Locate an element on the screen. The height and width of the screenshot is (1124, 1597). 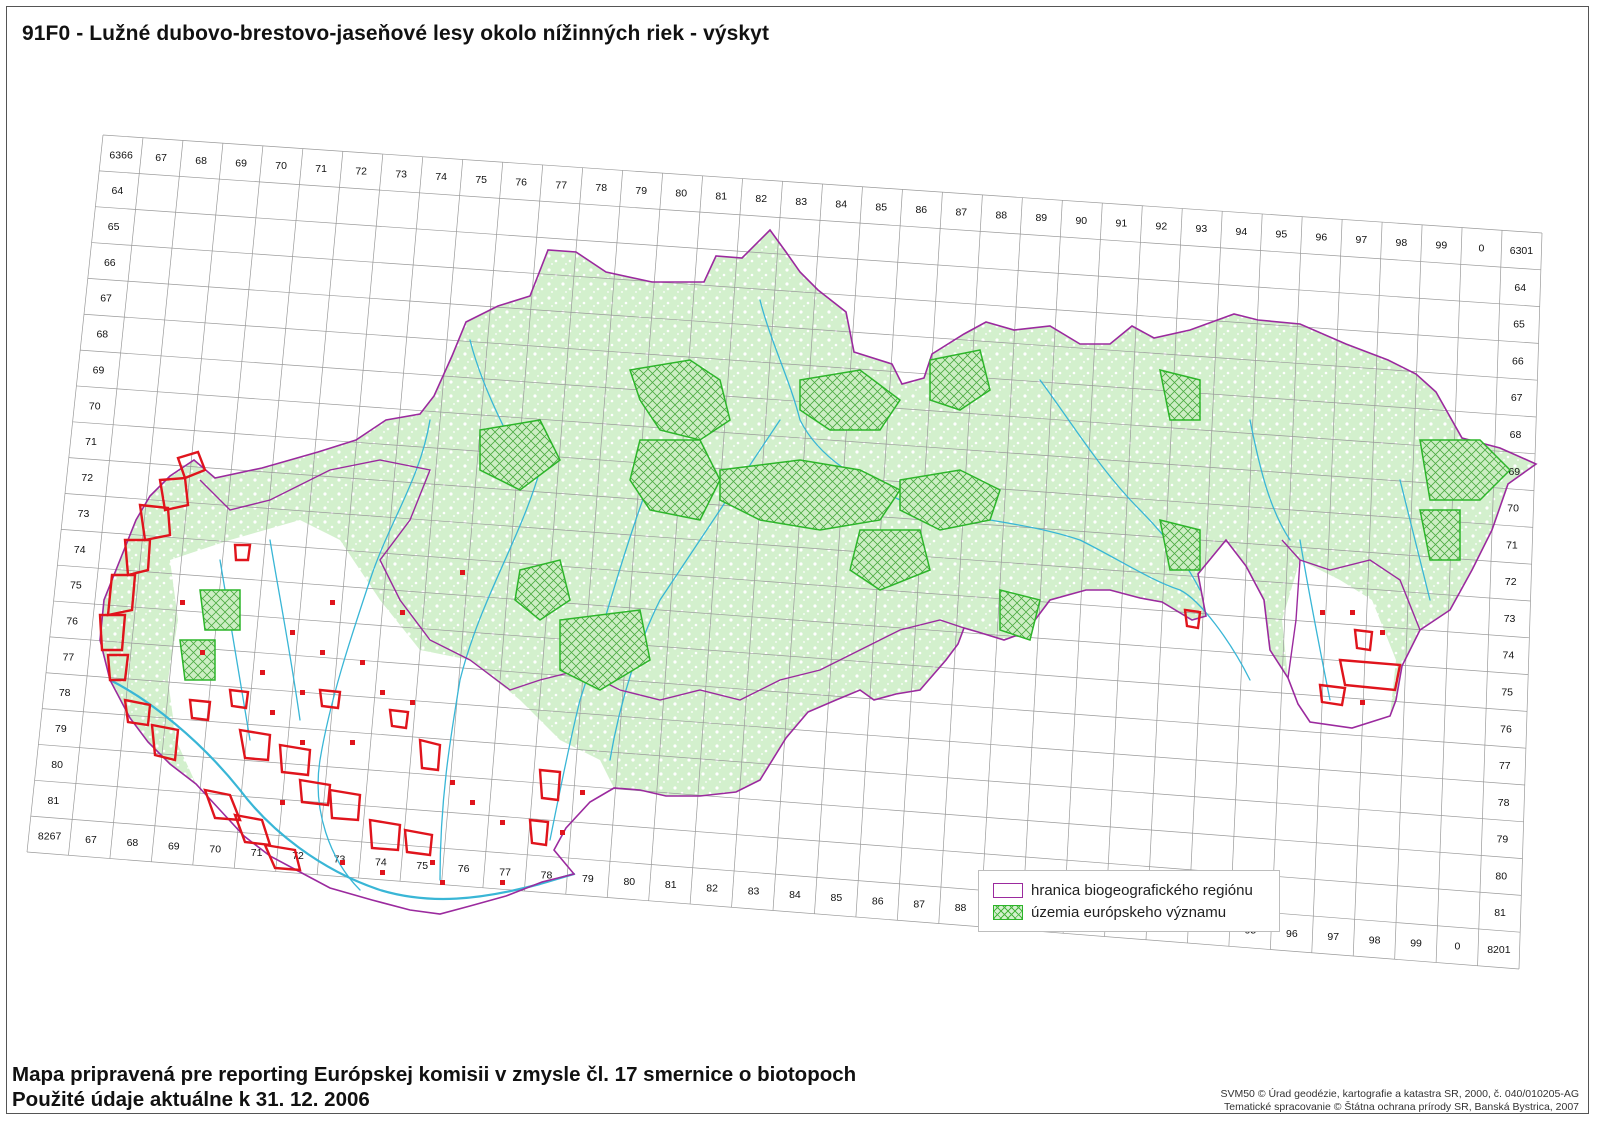
grid-label: 71 is located at coordinates (321, 169).